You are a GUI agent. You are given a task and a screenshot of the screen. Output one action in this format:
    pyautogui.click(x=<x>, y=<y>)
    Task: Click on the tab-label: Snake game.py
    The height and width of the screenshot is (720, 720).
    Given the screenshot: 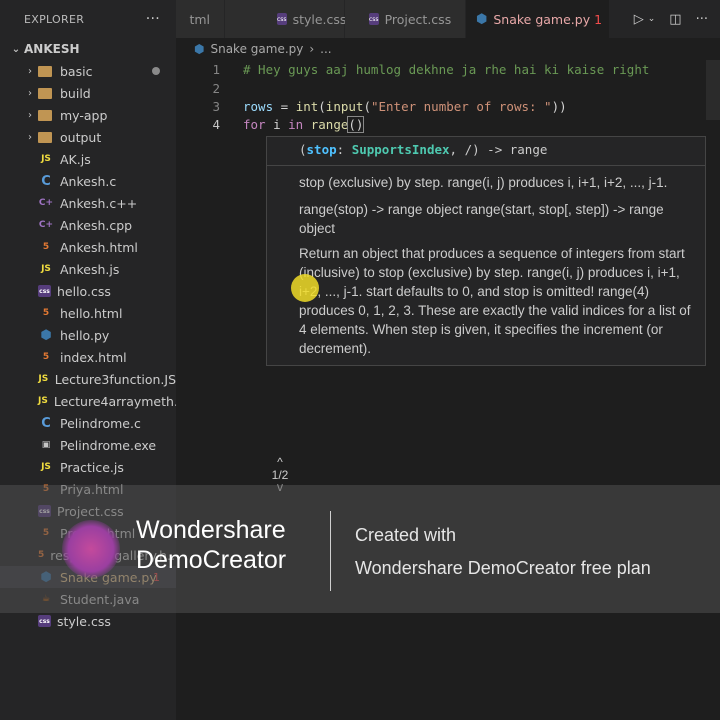 What is the action you would take?
    pyautogui.click(x=542, y=19)
    